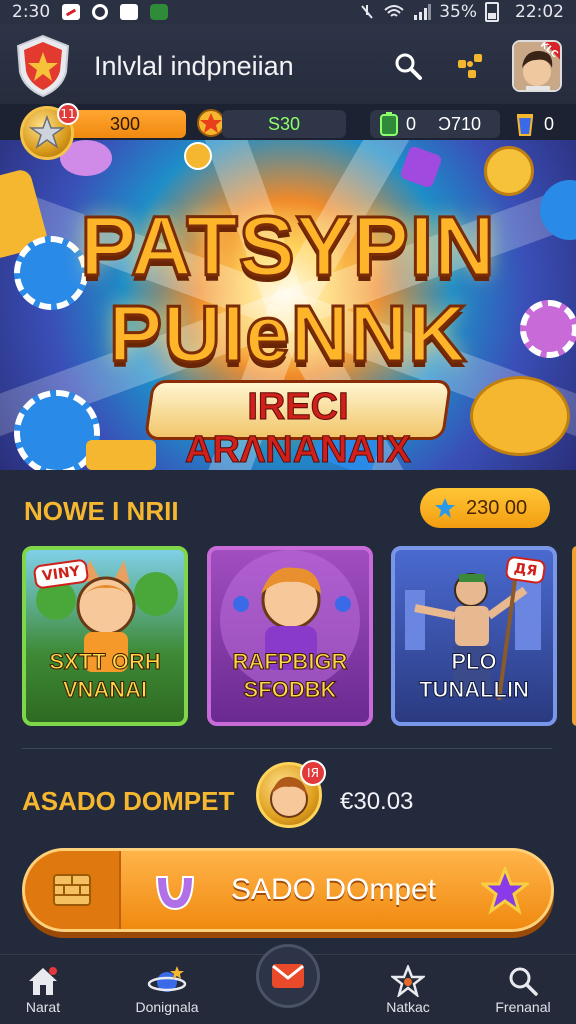 Image resolution: width=576 pixels, height=1024 pixels. I want to click on search-button, so click(408, 66).